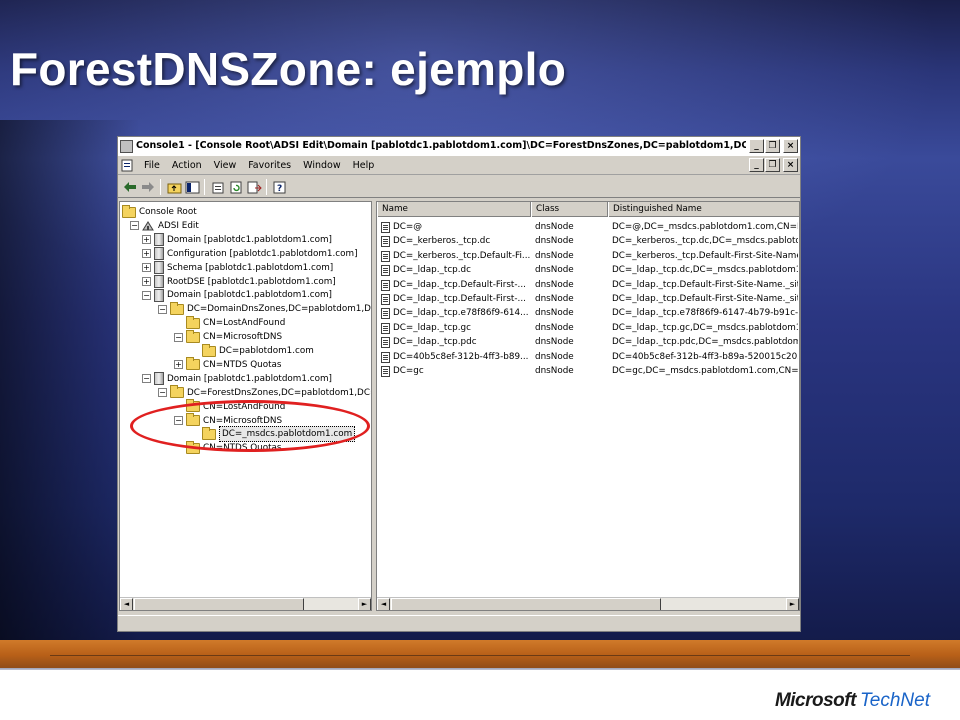 The height and width of the screenshot is (720, 960). Describe the element at coordinates (454, 209) in the screenshot. I see `column-header-name: Name` at that location.